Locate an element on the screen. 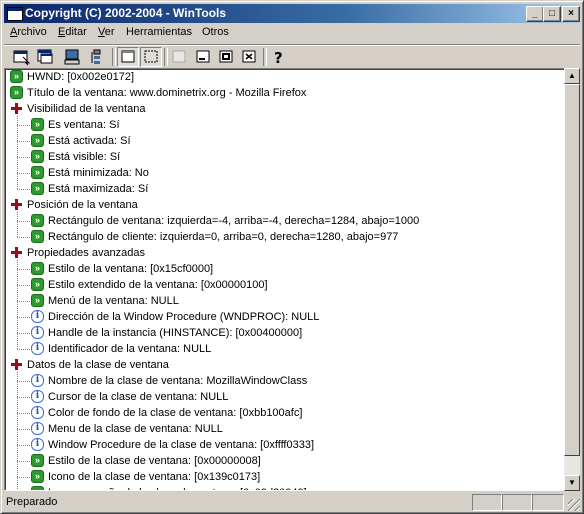 The height and width of the screenshot is (514, 584). menu-herramientas: Herramientas is located at coordinates (159, 32).